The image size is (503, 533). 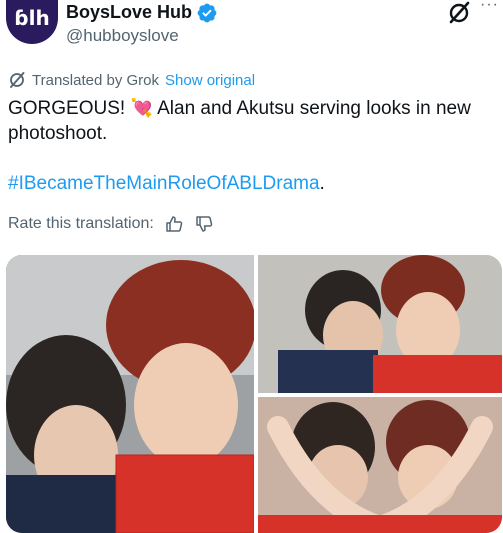 What do you see at coordinates (32, 18) in the screenshot?
I see `avatar-logo-text: ɓlh` at bounding box center [32, 18].